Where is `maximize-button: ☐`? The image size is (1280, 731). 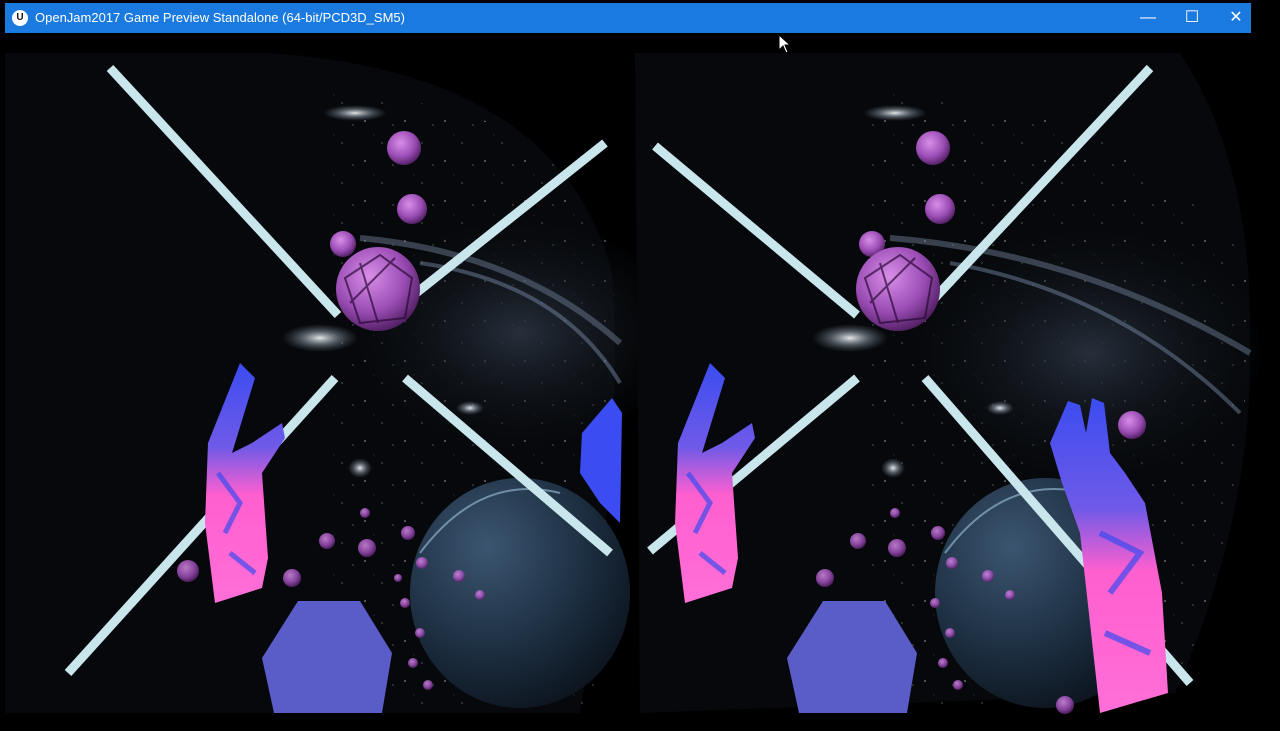 maximize-button: ☐ is located at coordinates (1192, 18).